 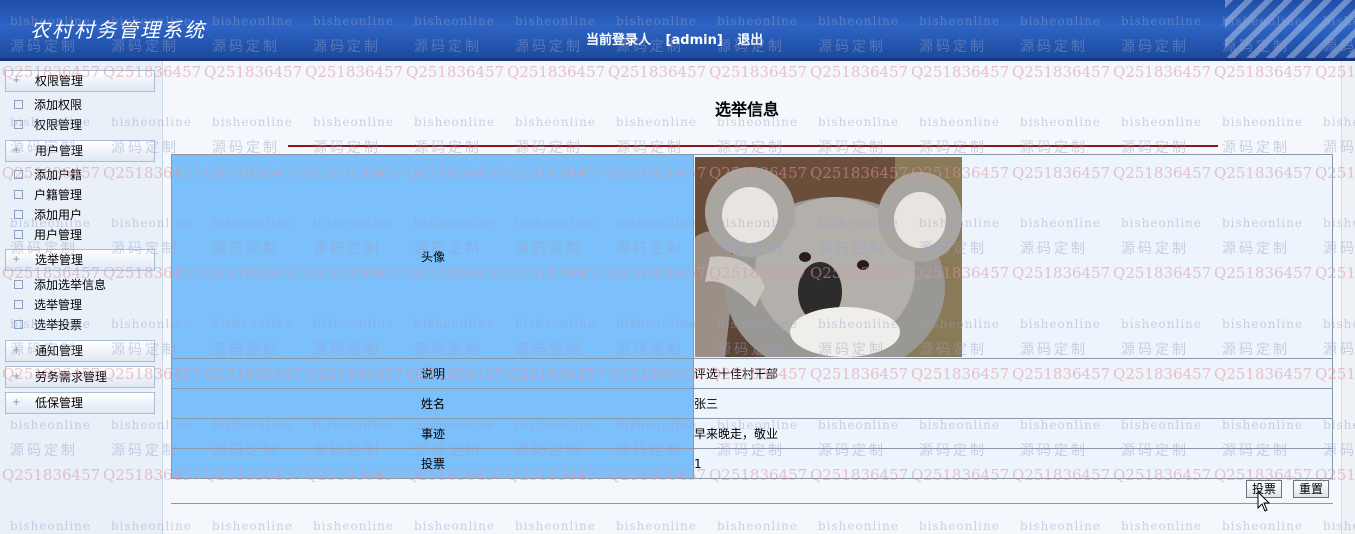 I want to click on sidebar-item-label: 用户管理, so click(x=58, y=235).